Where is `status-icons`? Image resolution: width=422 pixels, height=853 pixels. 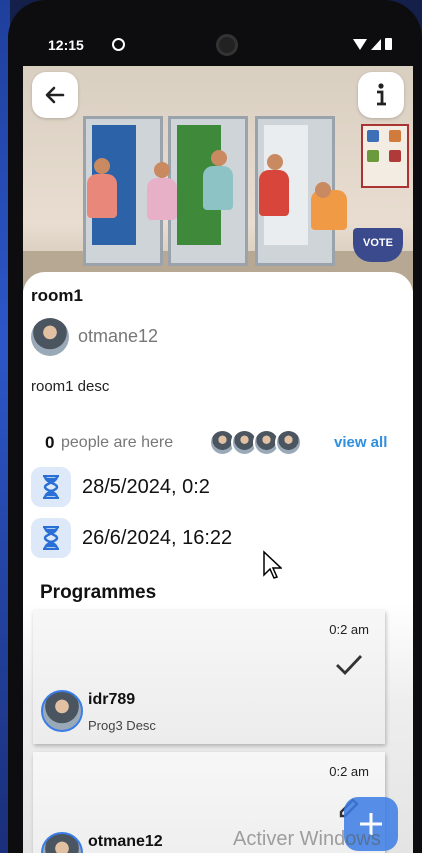 status-icons is located at coordinates (372, 44).